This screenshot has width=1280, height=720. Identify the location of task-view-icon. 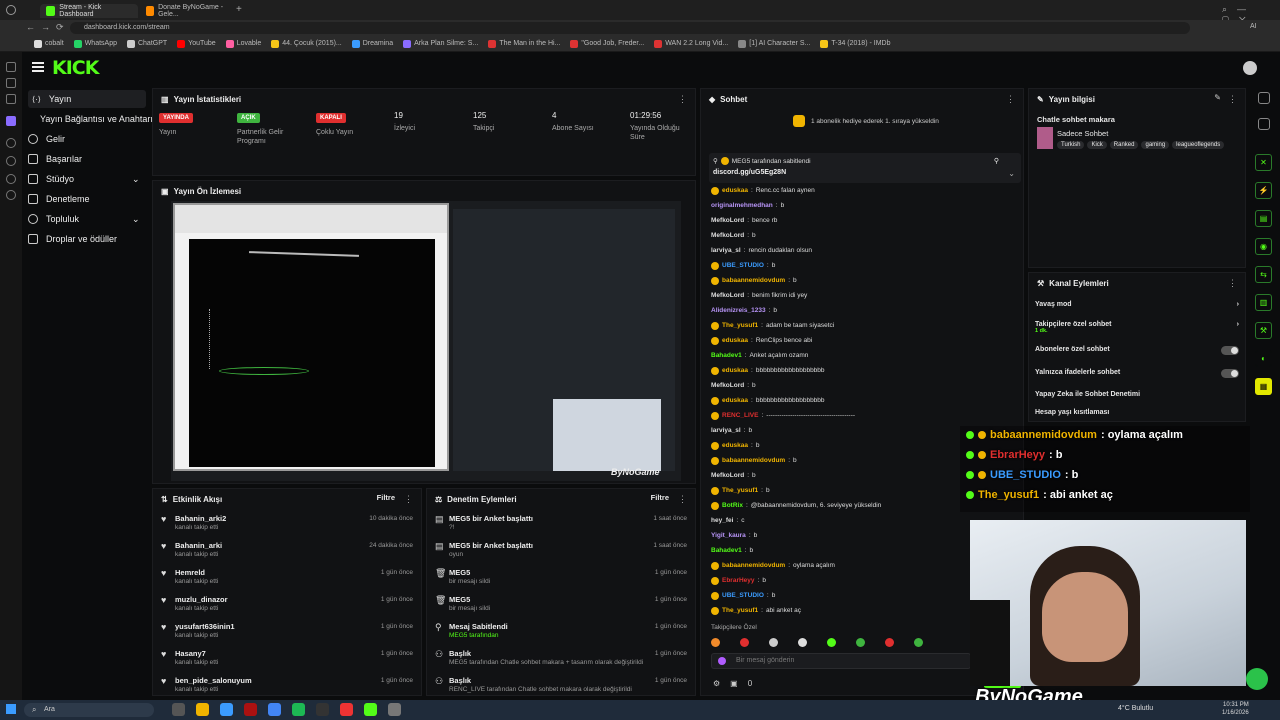
(178, 709).